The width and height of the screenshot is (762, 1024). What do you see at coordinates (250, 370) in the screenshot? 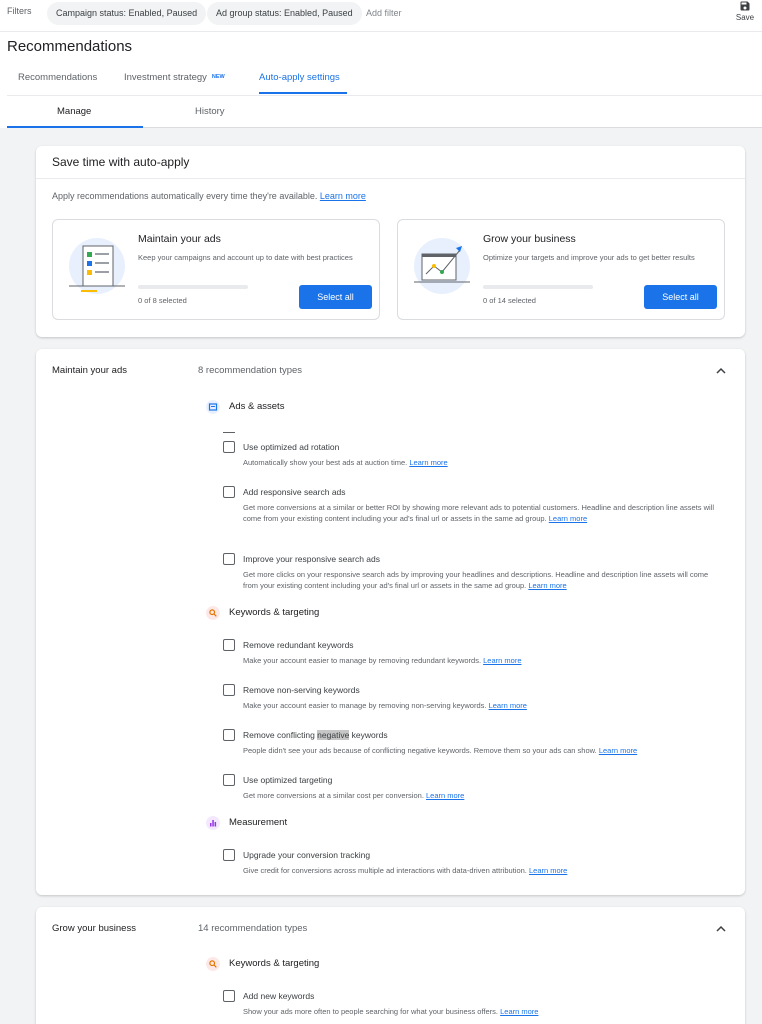
I see `recommendation-count: 8 recommendation types` at bounding box center [250, 370].